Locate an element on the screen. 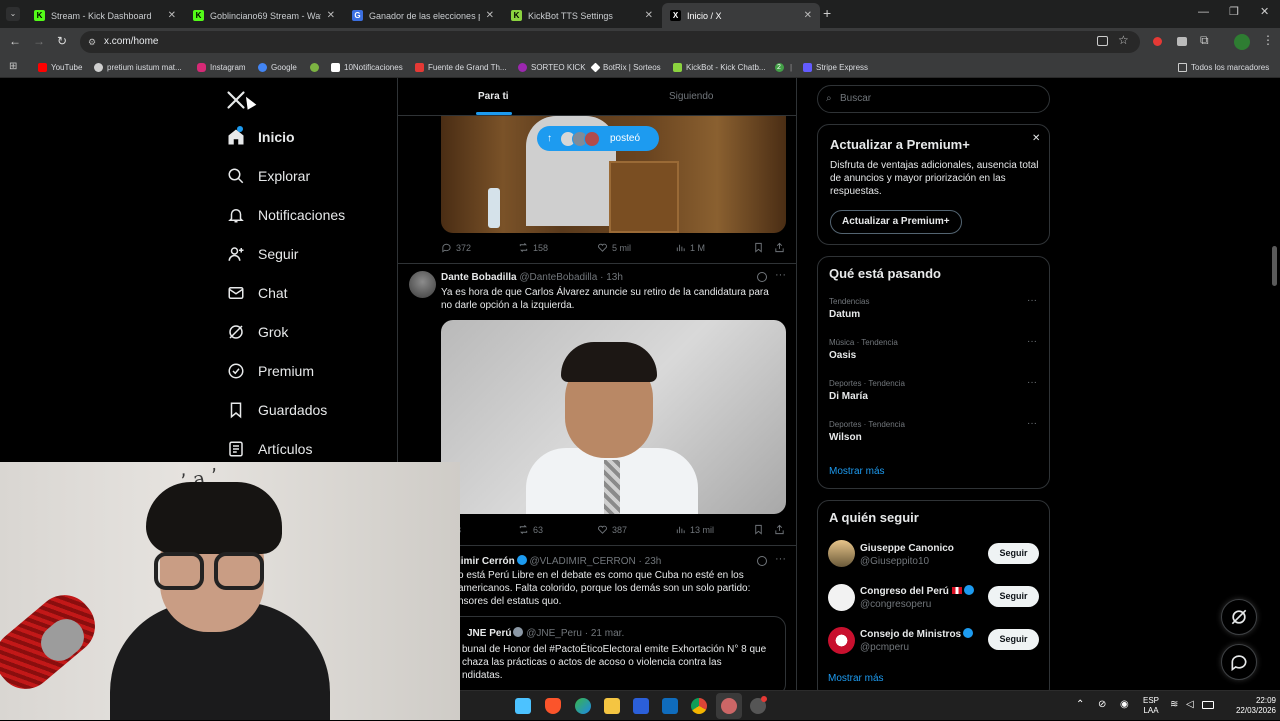 The width and height of the screenshot is (1280, 721). store-icon is located at coordinates (641, 706).